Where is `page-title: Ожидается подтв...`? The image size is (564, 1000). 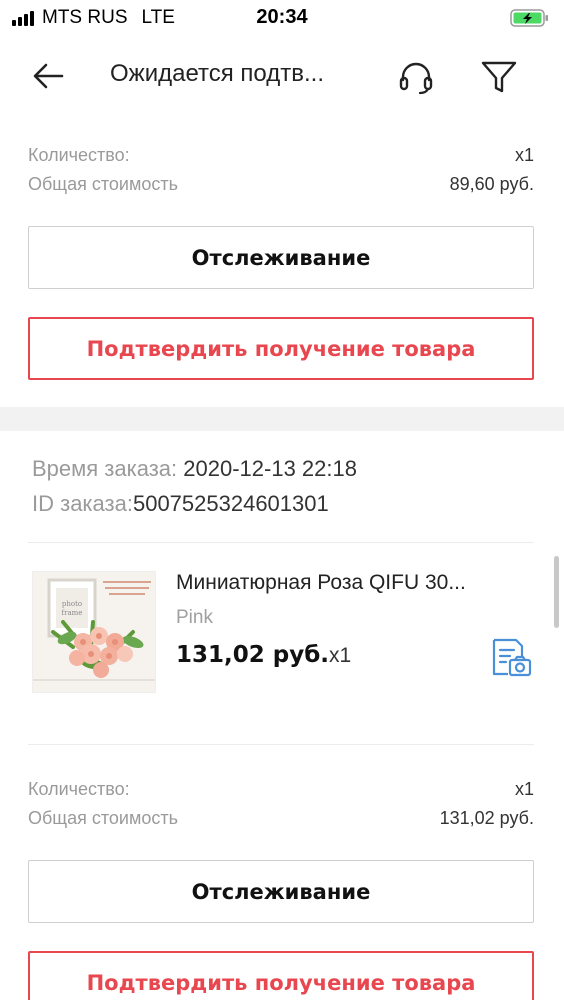
page-title: Ожидается подтв... is located at coordinates (217, 73).